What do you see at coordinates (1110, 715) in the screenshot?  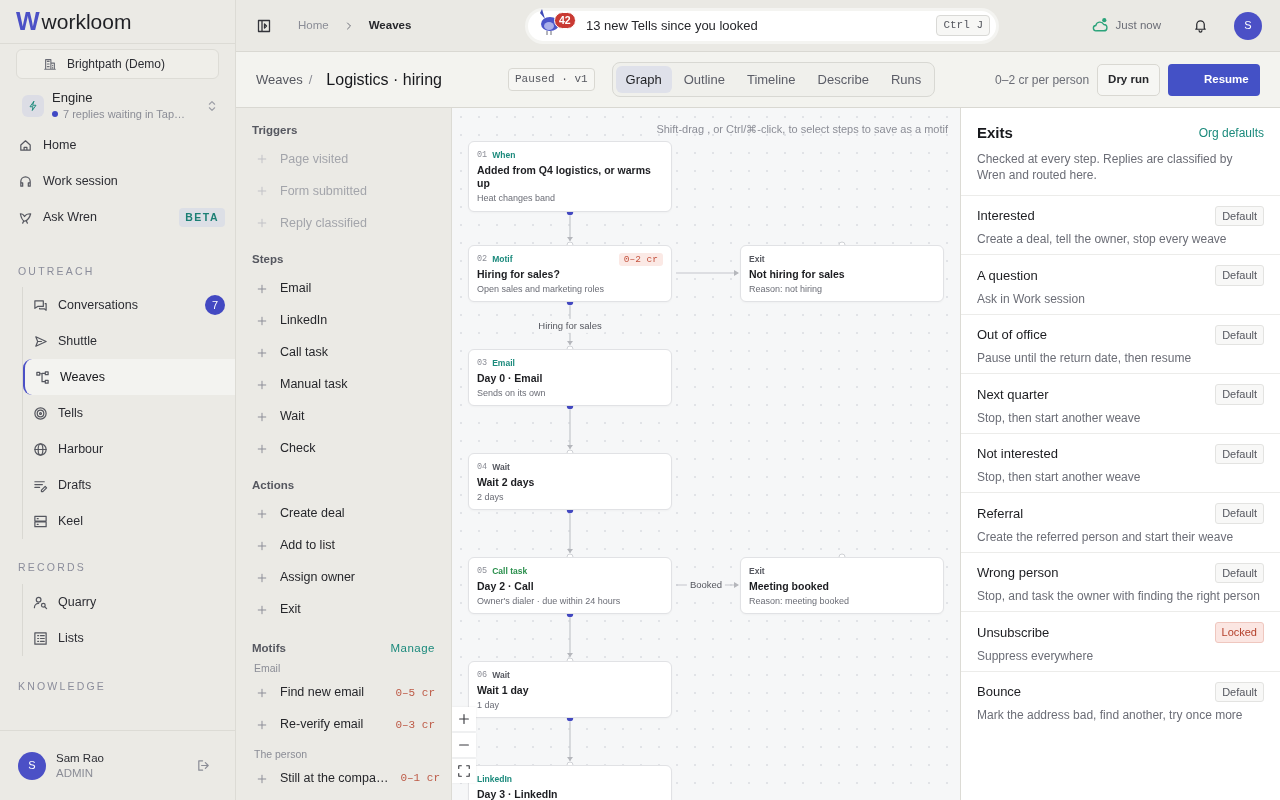 I see `exit-description: Mark the address bad, find another, try once more` at bounding box center [1110, 715].